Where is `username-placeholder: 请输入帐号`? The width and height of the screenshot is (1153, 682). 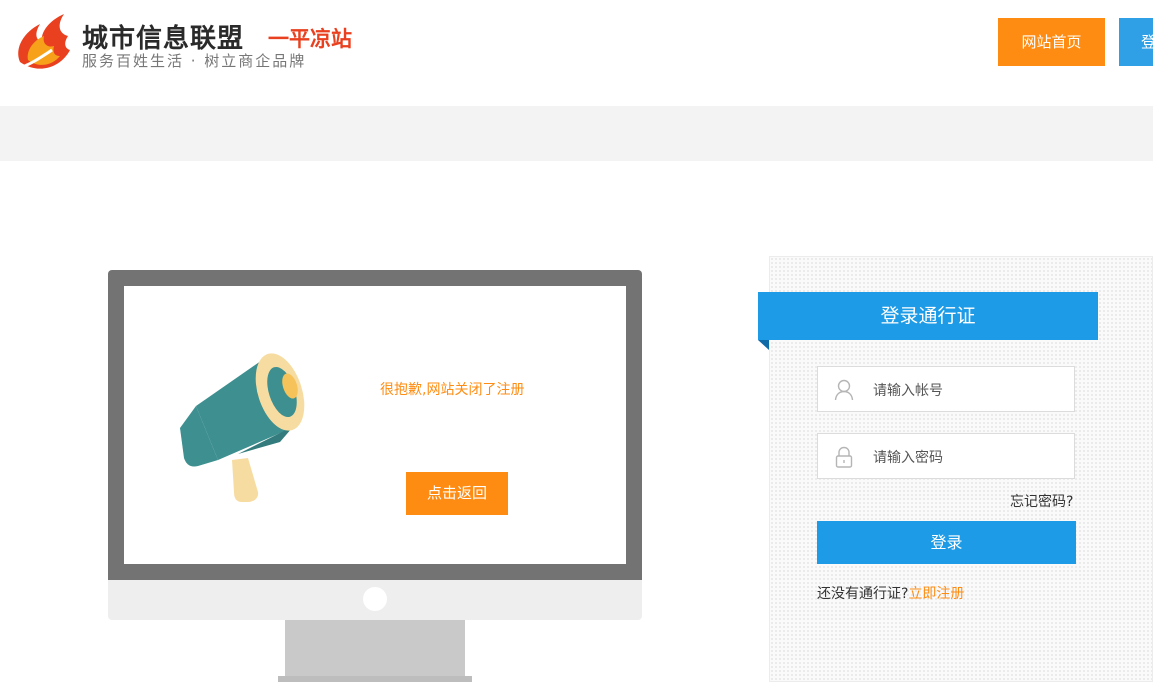
username-placeholder: 请输入帐号 is located at coordinates (908, 391).